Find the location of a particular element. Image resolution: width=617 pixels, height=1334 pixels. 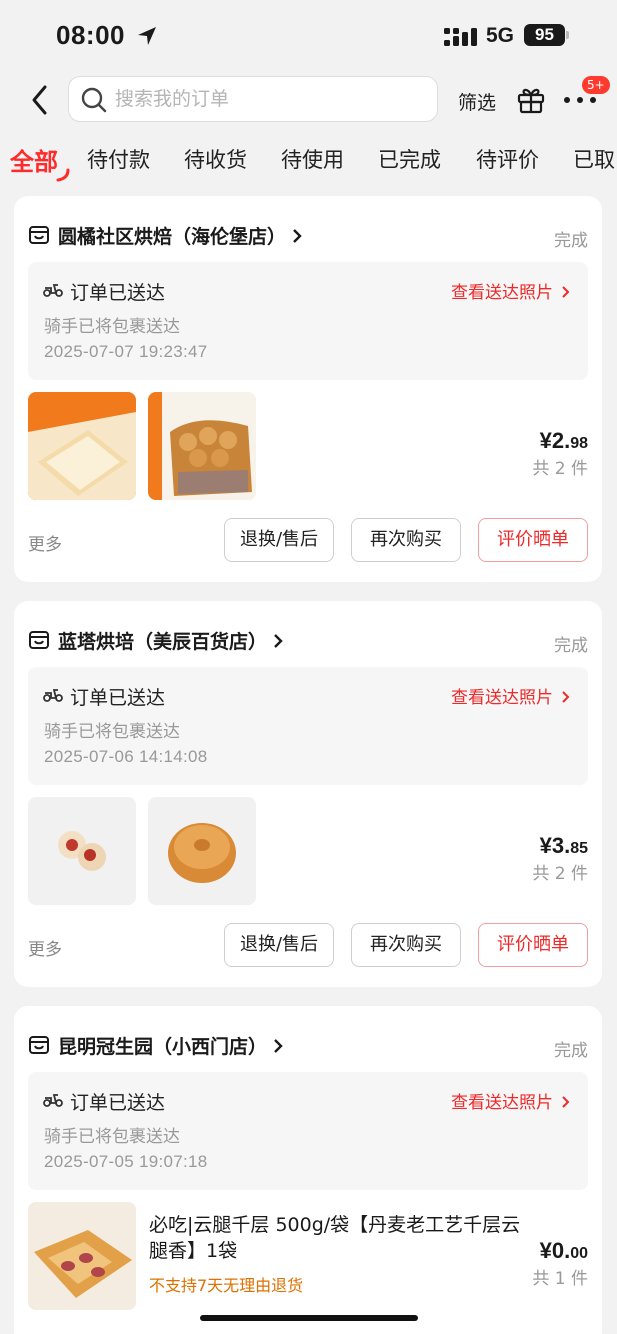

battery-icon: 95 is located at coordinates (544, 35).